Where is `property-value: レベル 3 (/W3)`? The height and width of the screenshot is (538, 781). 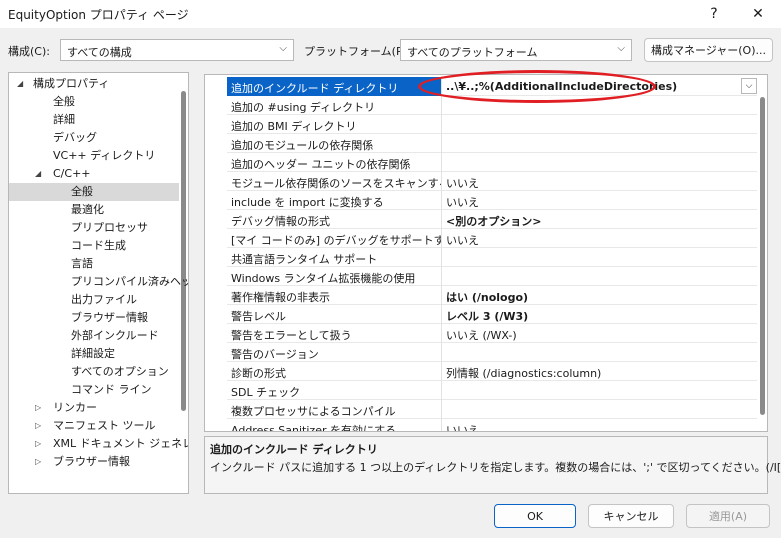
property-value: レベル 3 (/W3) is located at coordinates (601, 316).